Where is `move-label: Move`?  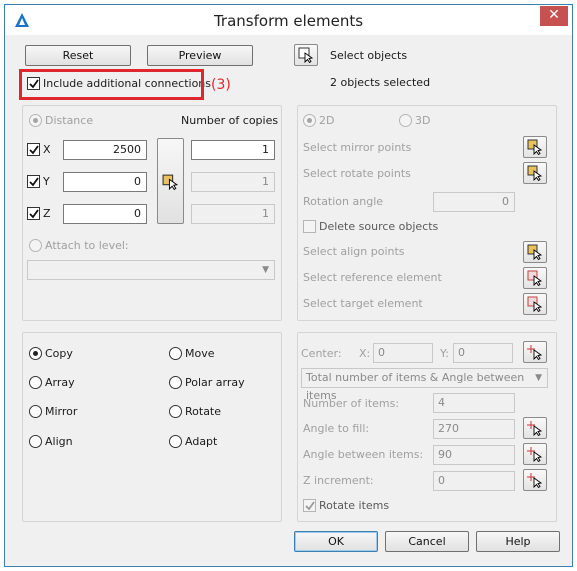
move-label: Move is located at coordinates (200, 353).